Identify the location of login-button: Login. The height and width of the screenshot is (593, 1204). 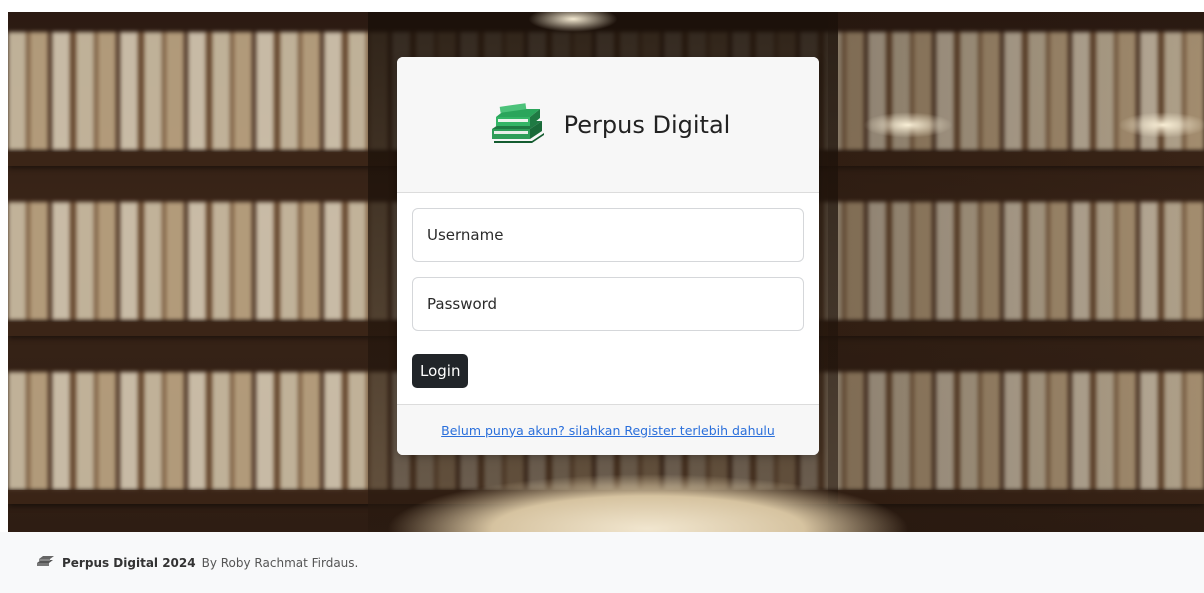
(440, 371).